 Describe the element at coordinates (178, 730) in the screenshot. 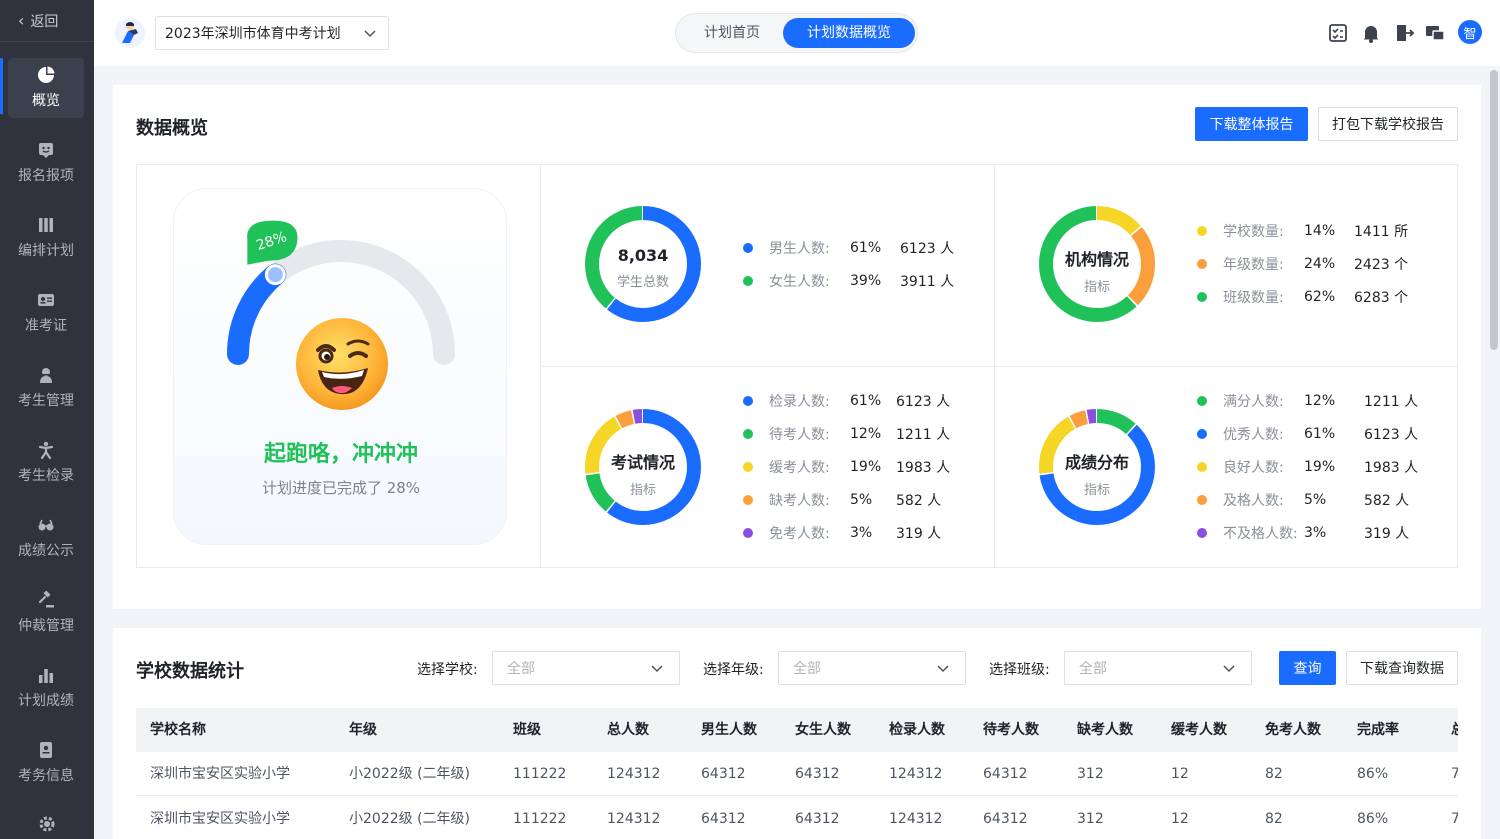

I see `column-header: 学校名称` at that location.